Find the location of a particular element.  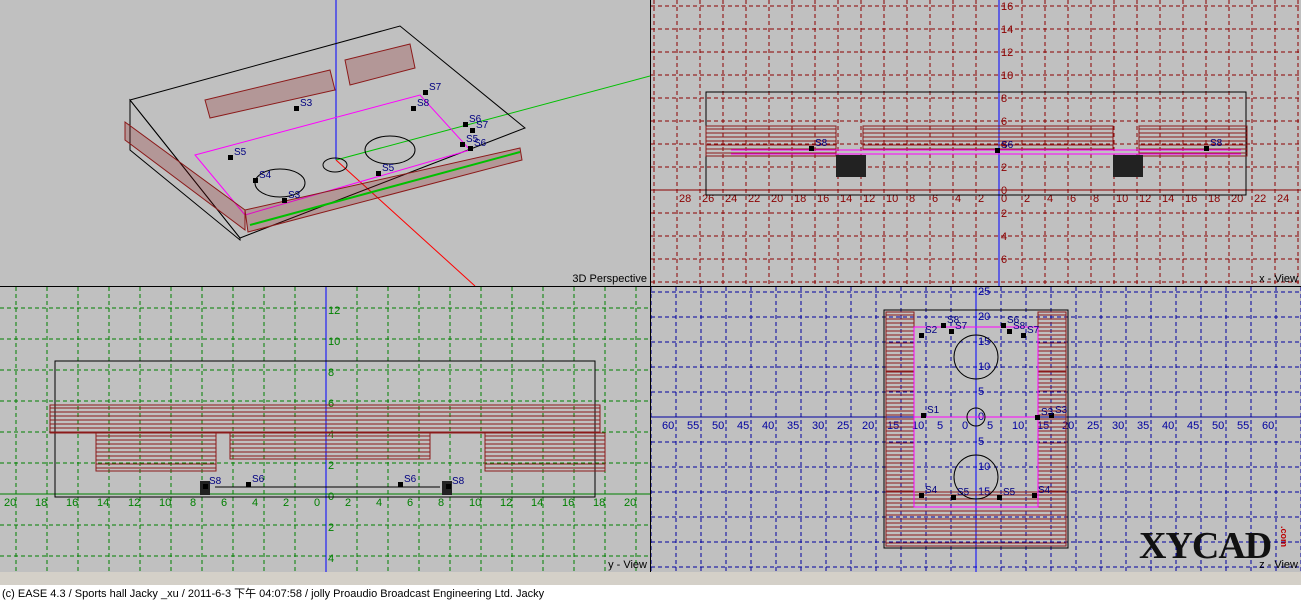

x-tick-label: 40 is located at coordinates (768, 426).